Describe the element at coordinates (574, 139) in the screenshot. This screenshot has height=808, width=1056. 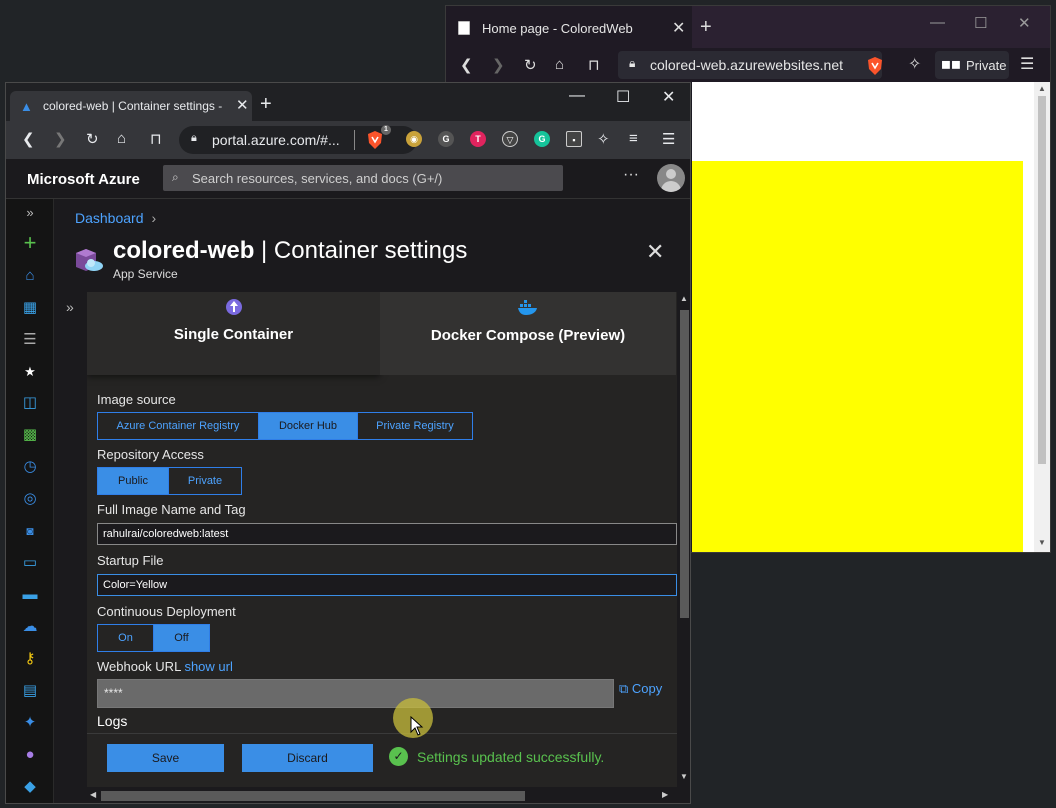
I see `pip-extension-icon: ▪` at that location.